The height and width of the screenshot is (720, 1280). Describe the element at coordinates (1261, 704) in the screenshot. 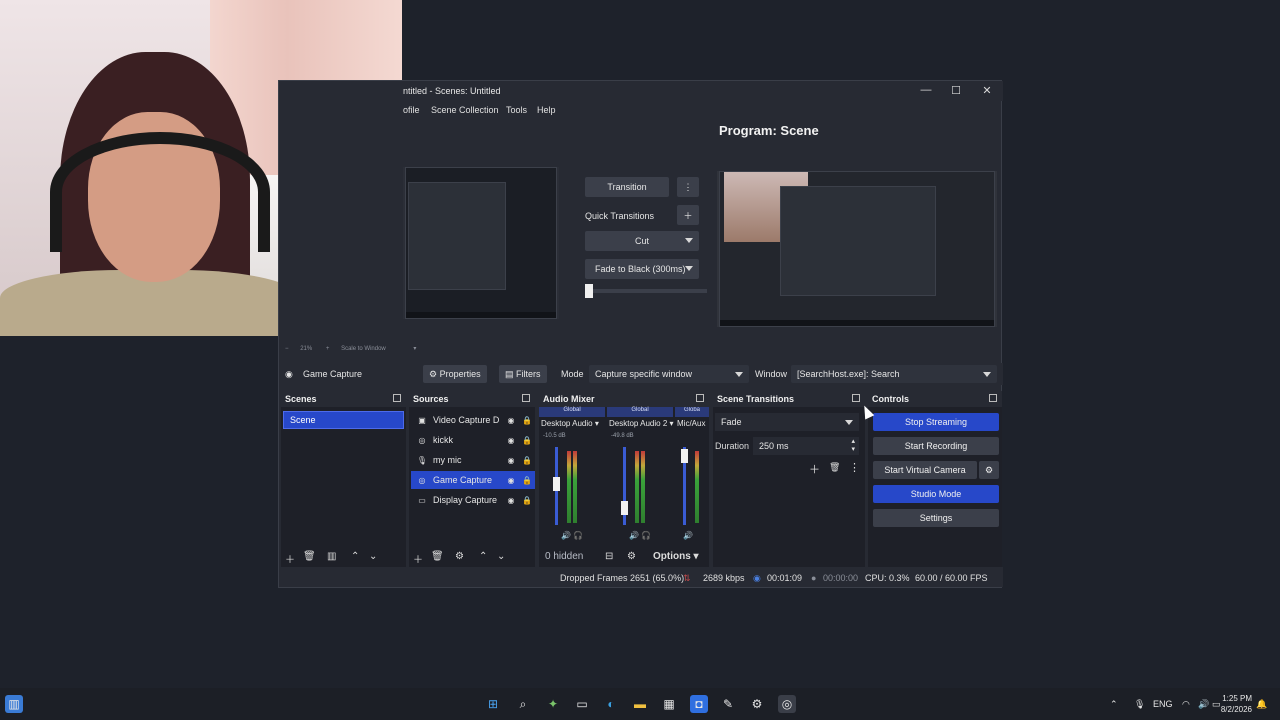

I see `notification-icon: 🔔` at that location.